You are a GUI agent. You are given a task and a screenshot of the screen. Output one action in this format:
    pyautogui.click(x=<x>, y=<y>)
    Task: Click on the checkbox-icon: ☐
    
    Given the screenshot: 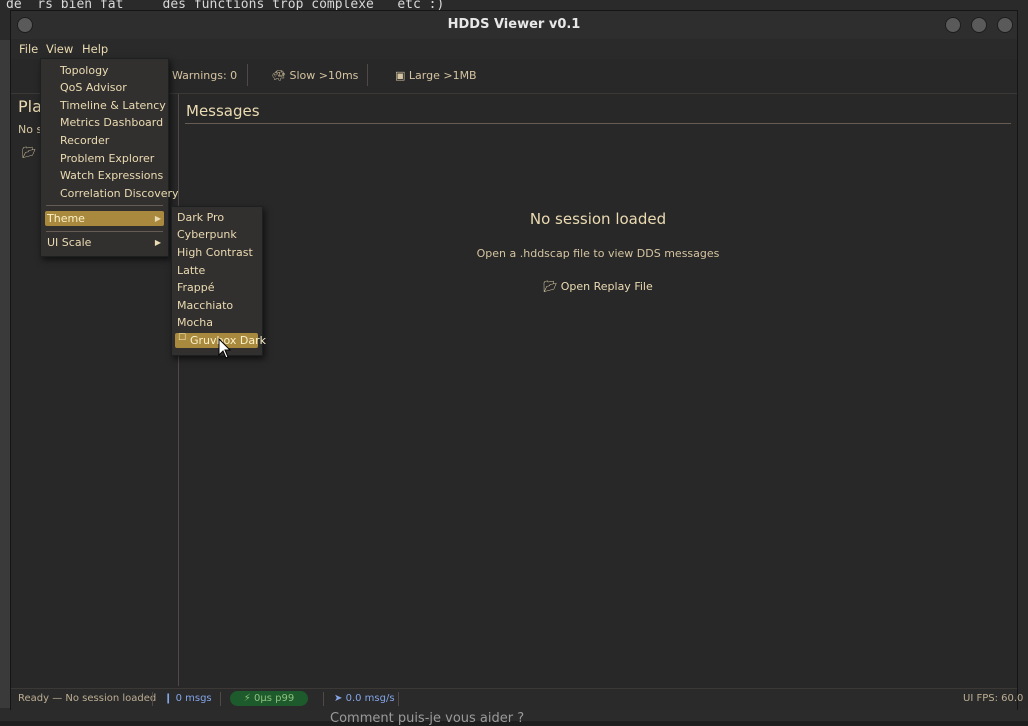 What is the action you would take?
    pyautogui.click(x=182, y=338)
    